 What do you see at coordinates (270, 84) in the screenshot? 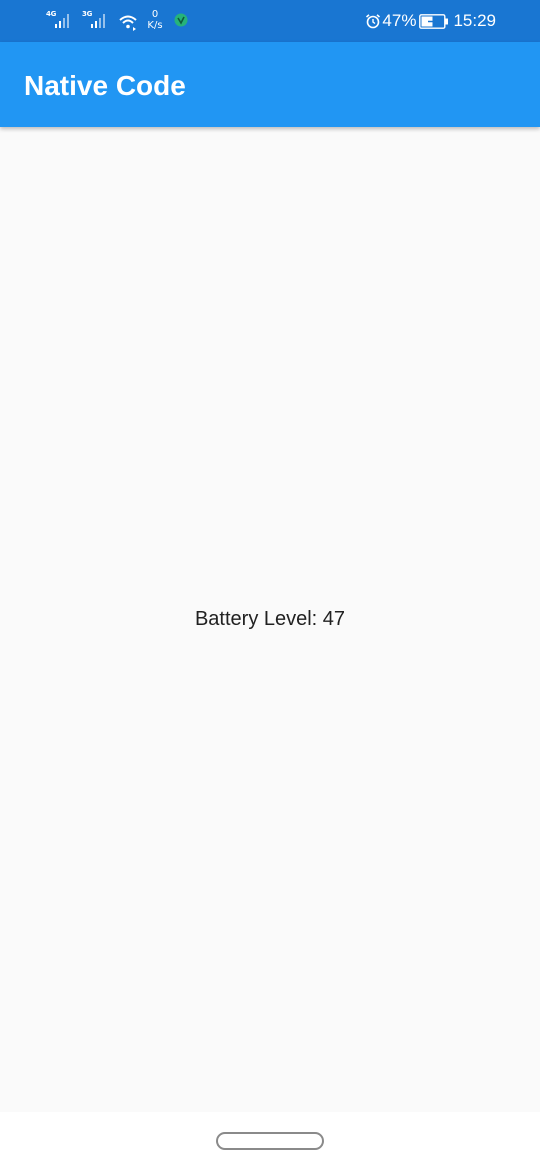
I see `app-bar: Native Code` at bounding box center [270, 84].